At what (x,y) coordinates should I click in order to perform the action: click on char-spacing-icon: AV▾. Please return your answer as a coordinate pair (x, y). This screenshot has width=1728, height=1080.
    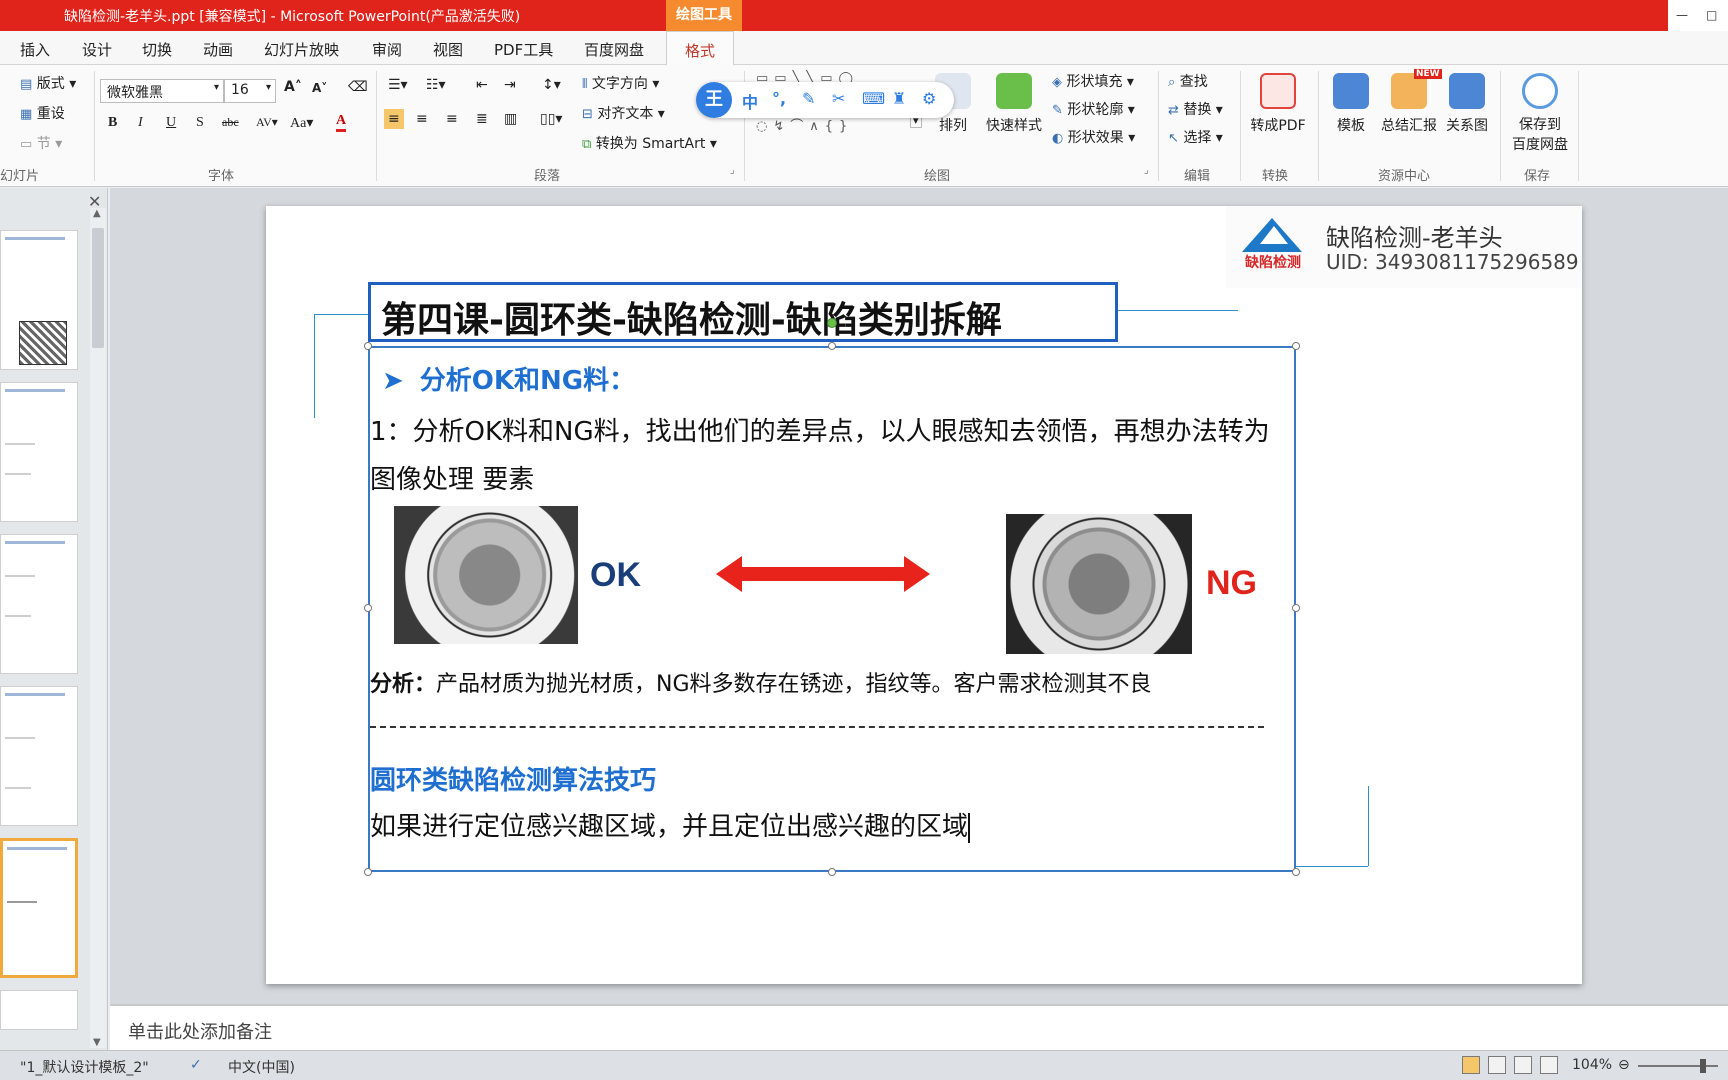
    Looking at the image, I should click on (267, 122).